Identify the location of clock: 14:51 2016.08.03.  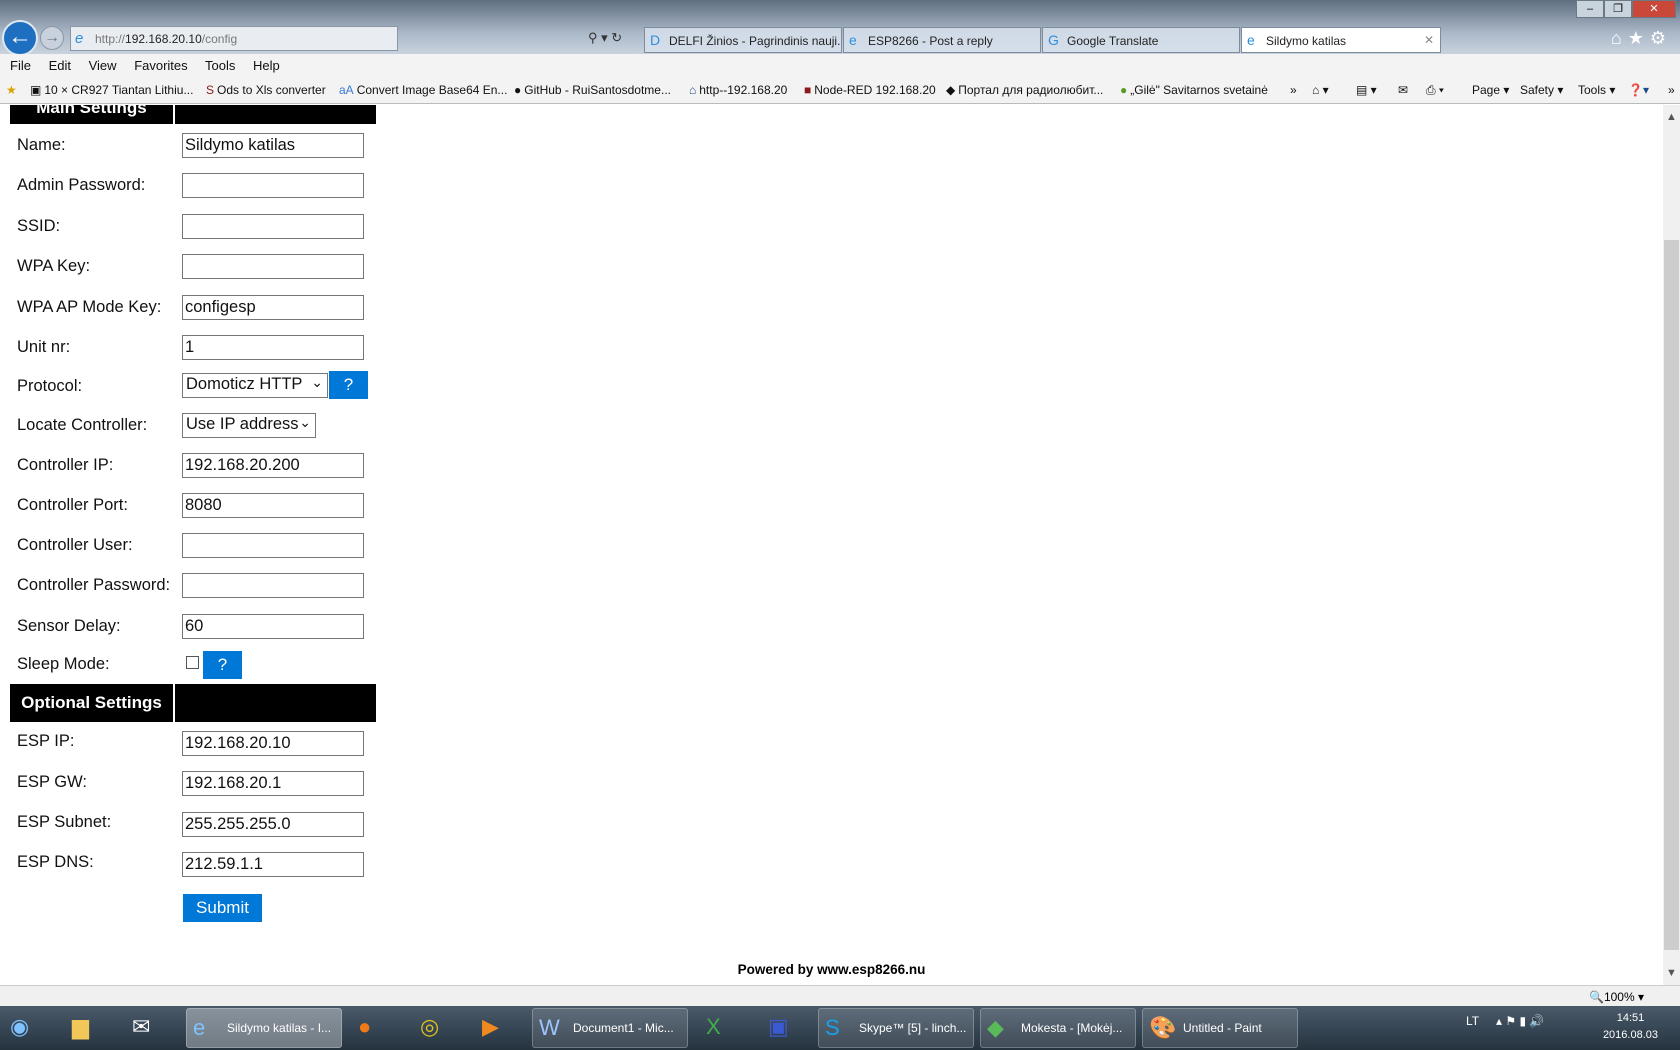
(1630, 1027).